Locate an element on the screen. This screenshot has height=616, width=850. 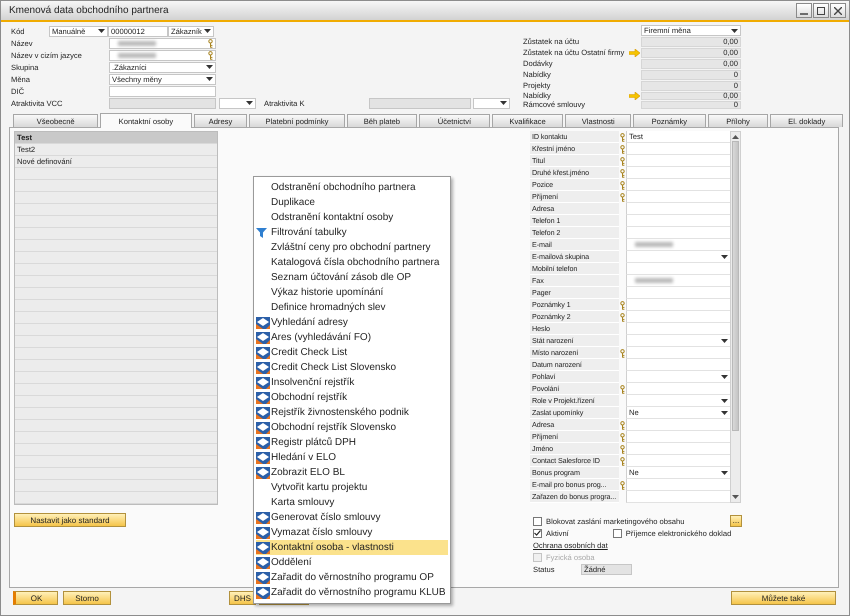
close-icon is located at coordinates (838, 10).